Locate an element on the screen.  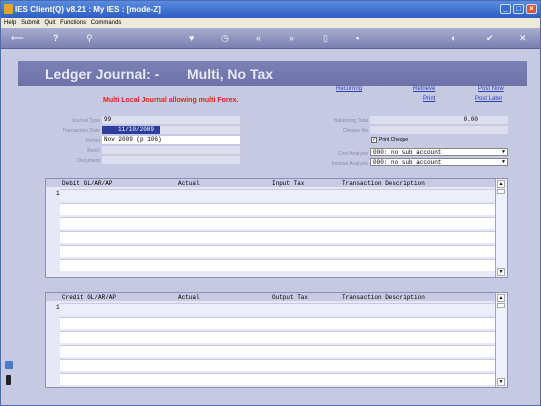
copy-icon: ▯ is located at coordinates (325, 38).